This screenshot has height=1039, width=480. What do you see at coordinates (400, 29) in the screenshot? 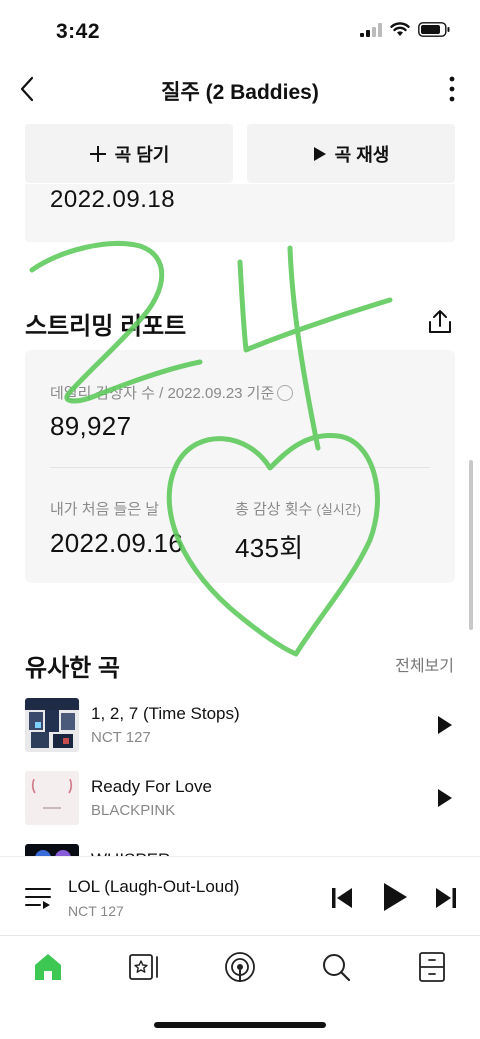
I see `wifi-icon` at bounding box center [400, 29].